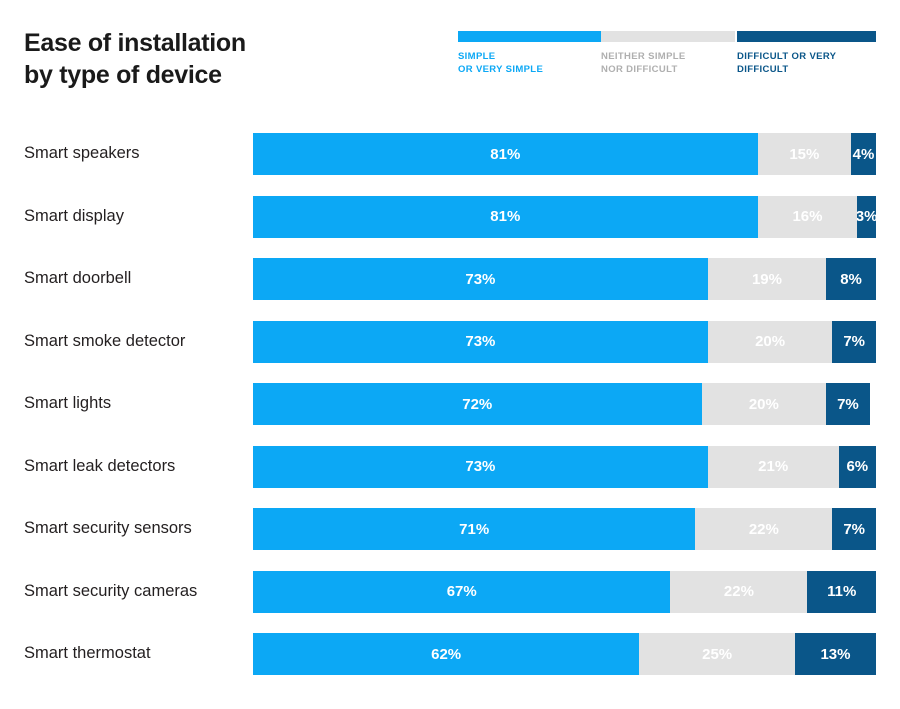  Describe the element at coordinates (767, 279) in the screenshot. I see `bar-segment-neither: 19%` at that location.